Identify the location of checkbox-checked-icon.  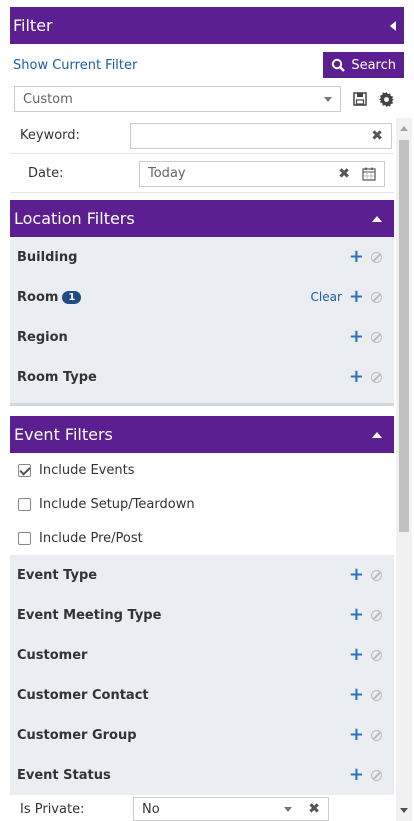
(24, 470).